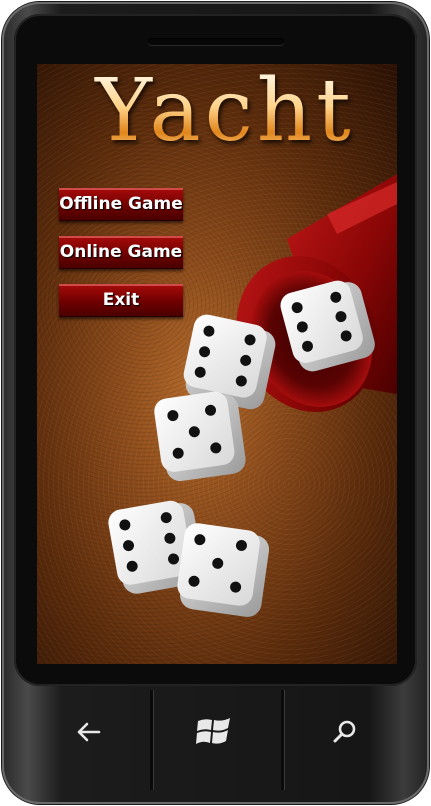  I want to click on windows-logo-icon, so click(213, 731).